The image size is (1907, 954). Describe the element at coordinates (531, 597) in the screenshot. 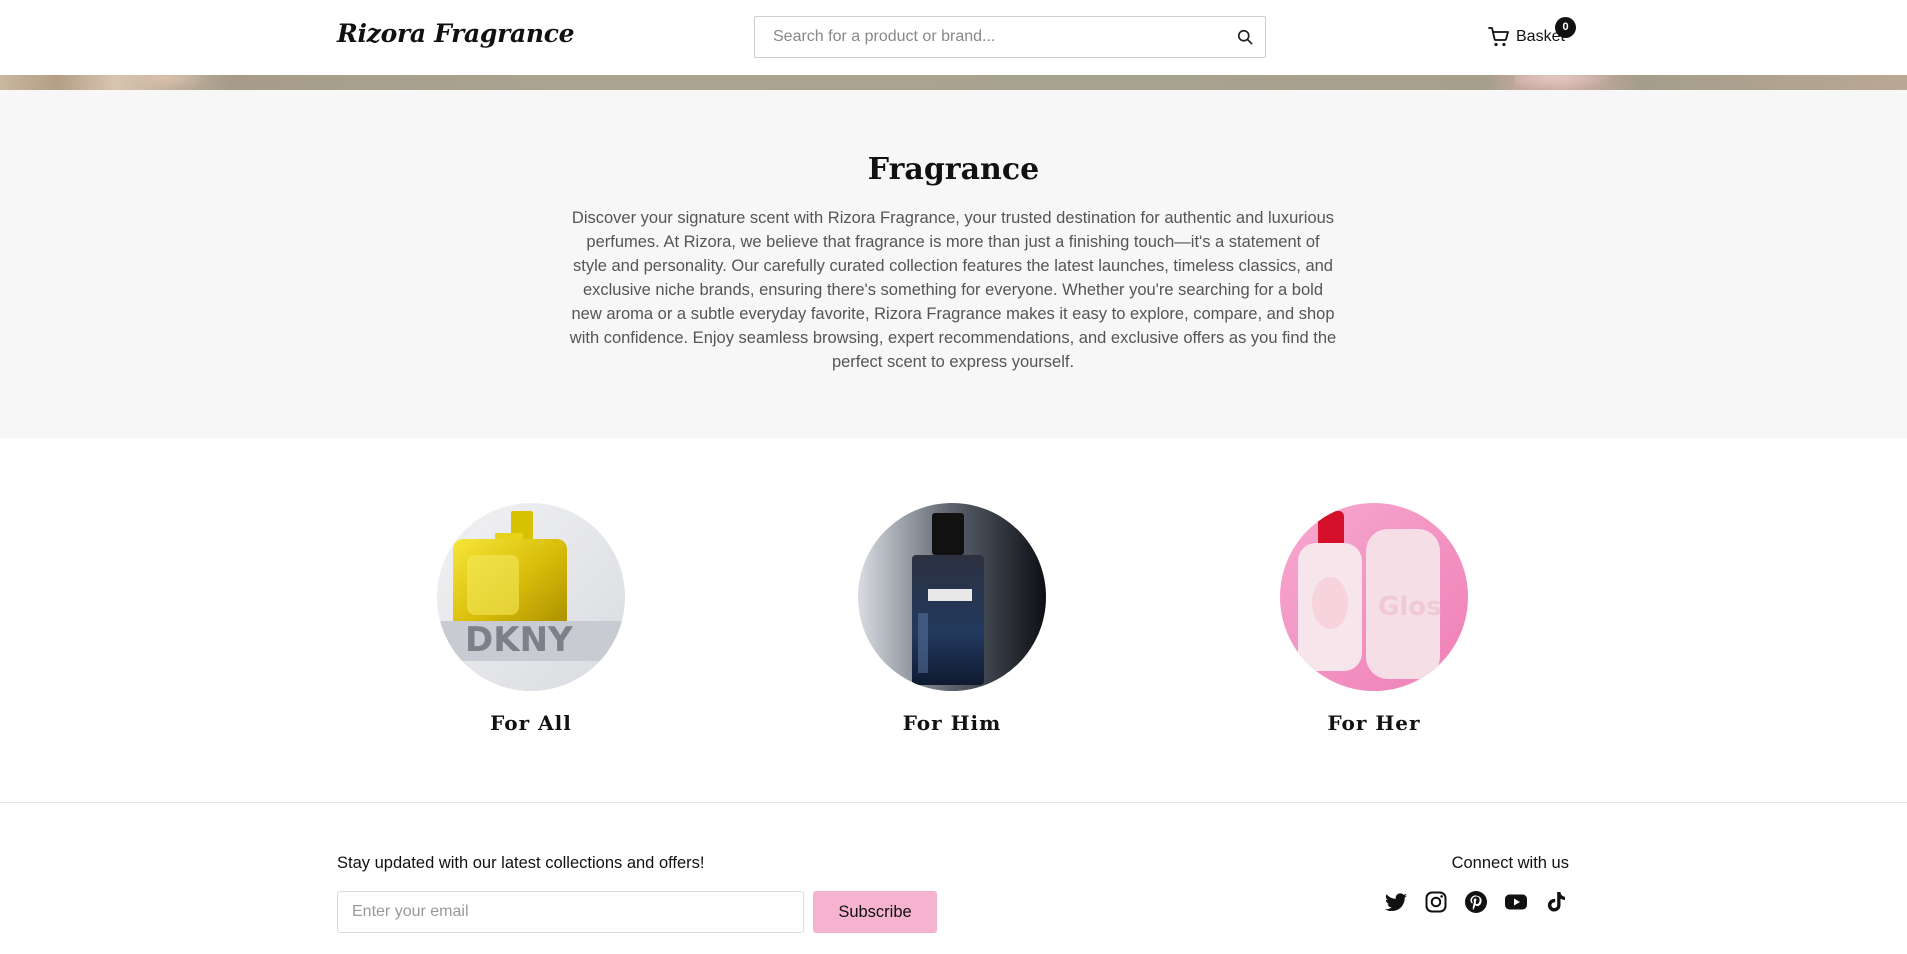

I see `yellow-perfume-image: DKNY` at that location.